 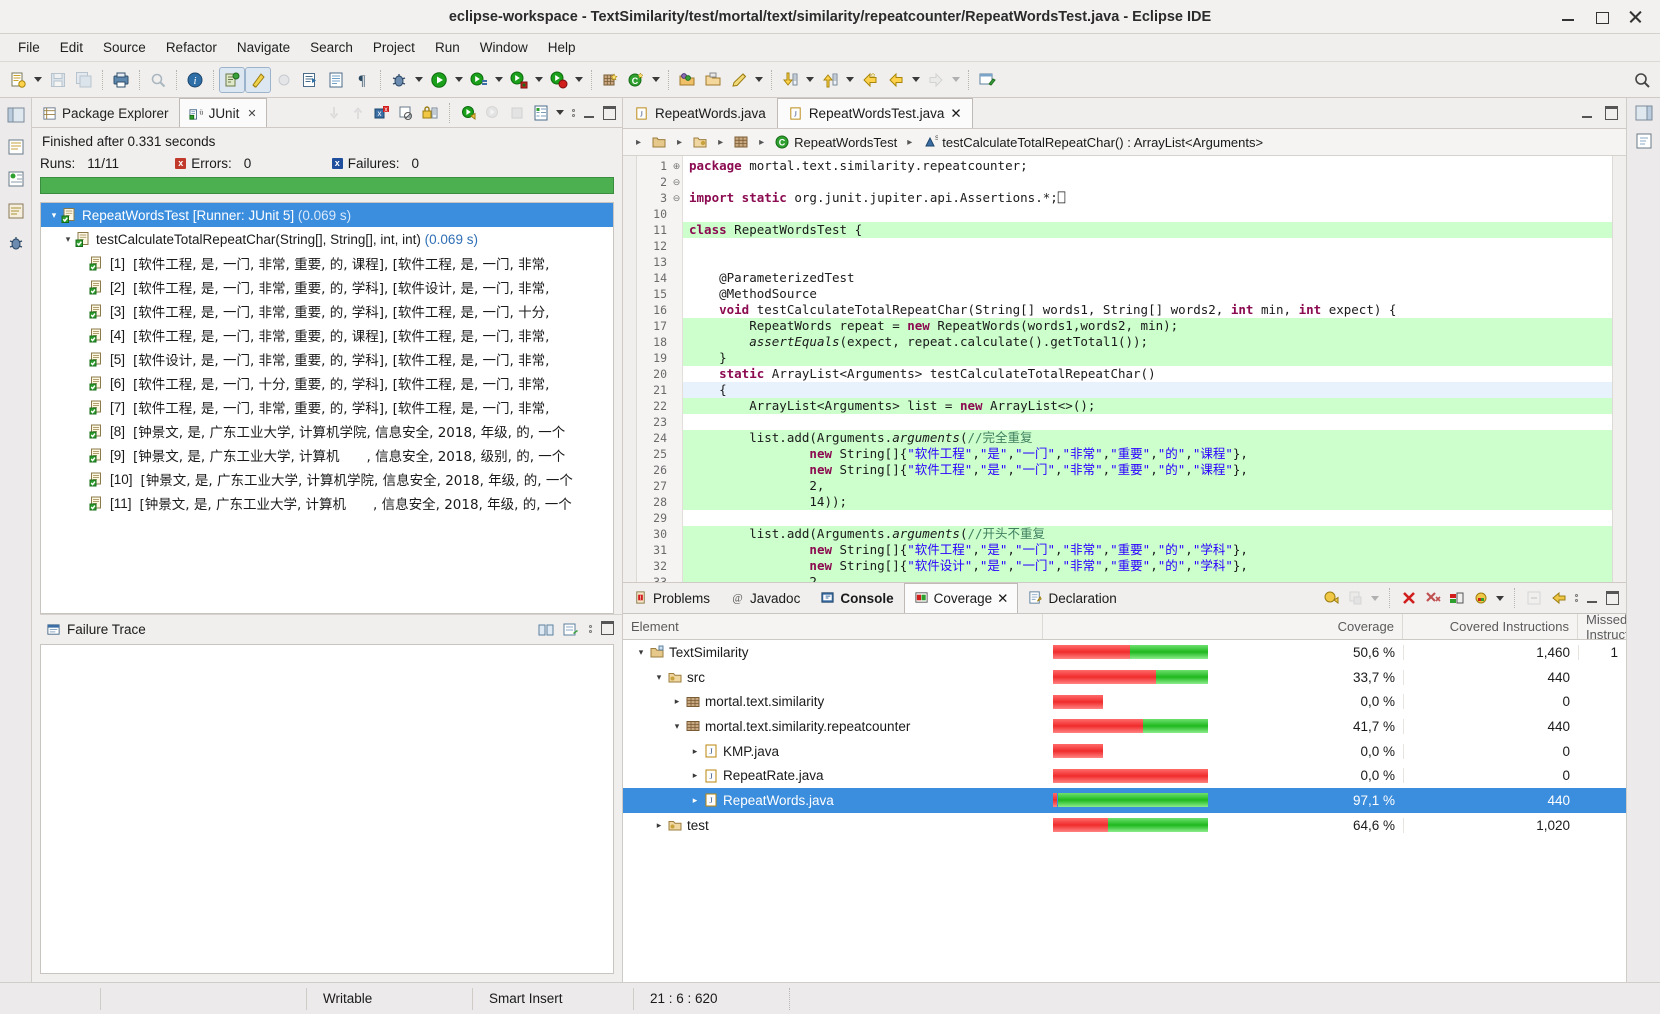 What do you see at coordinates (1576, 598) in the screenshot?
I see `coverage-view-menu-icon` at bounding box center [1576, 598].